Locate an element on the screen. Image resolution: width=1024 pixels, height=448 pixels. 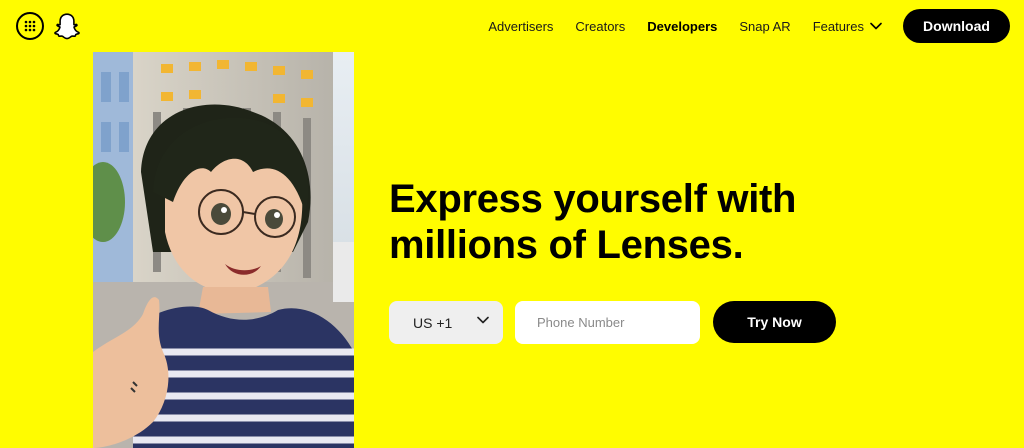
nav-label: Advertisers is located at coordinates (521, 26).